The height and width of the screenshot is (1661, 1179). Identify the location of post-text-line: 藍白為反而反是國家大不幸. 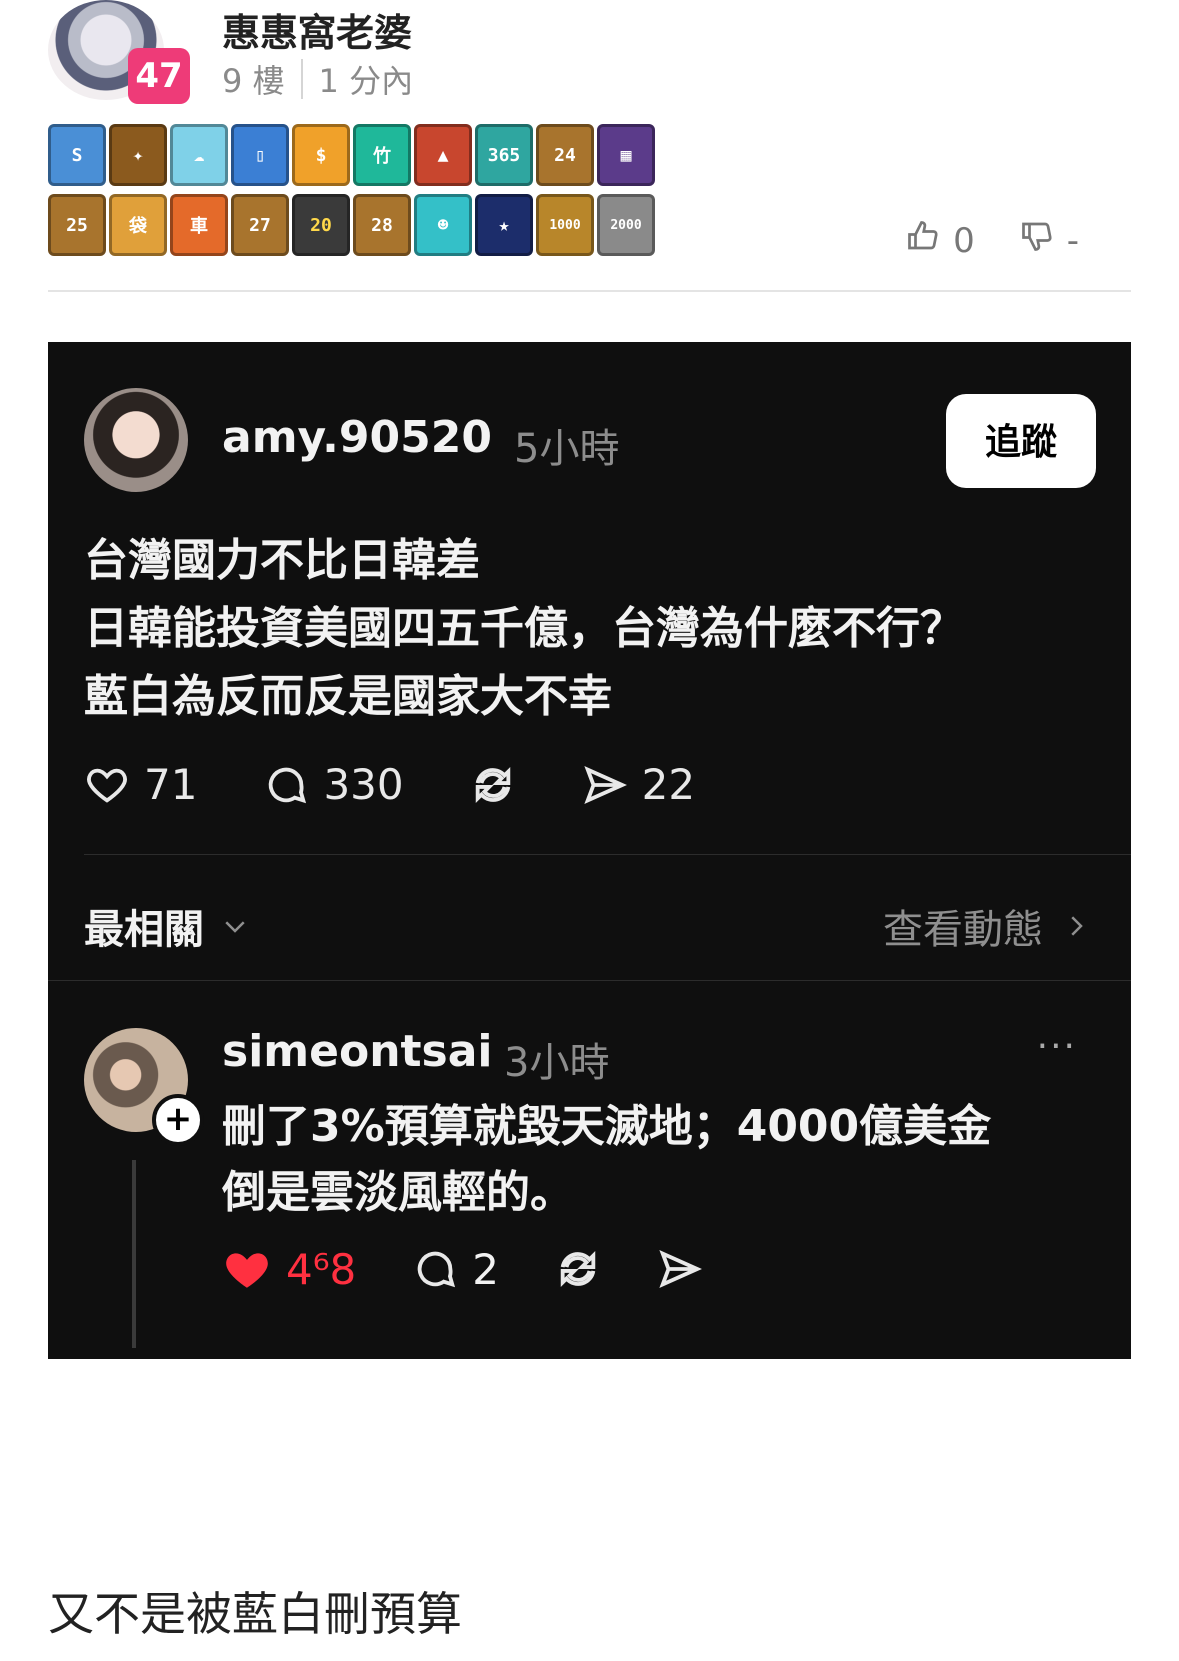
(348, 696).